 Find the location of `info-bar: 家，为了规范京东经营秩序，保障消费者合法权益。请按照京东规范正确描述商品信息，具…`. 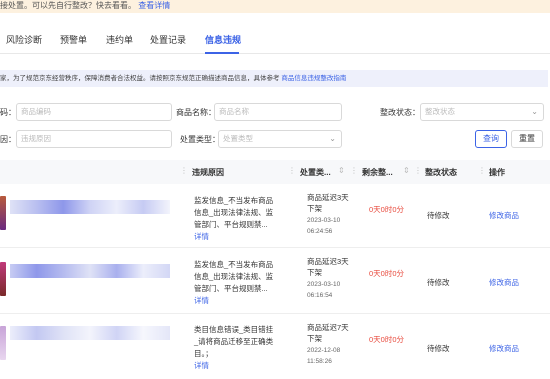

info-bar: 家，为了规范京东经营秩序，保障消费者合法权益。请按照京东规范正确描述商品信息，具… is located at coordinates (274, 78).